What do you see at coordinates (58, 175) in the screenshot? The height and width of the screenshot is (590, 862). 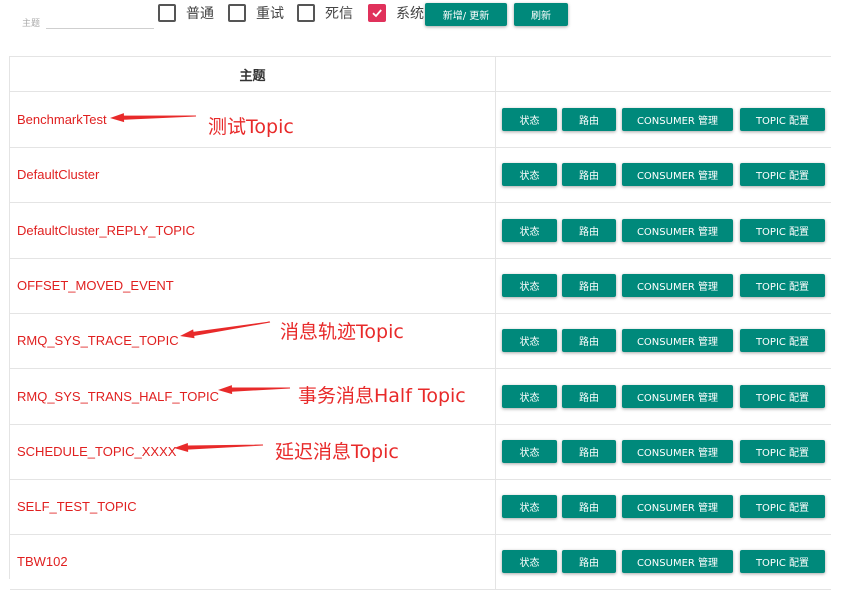 I see `topic-name: DefaultCluster` at bounding box center [58, 175].